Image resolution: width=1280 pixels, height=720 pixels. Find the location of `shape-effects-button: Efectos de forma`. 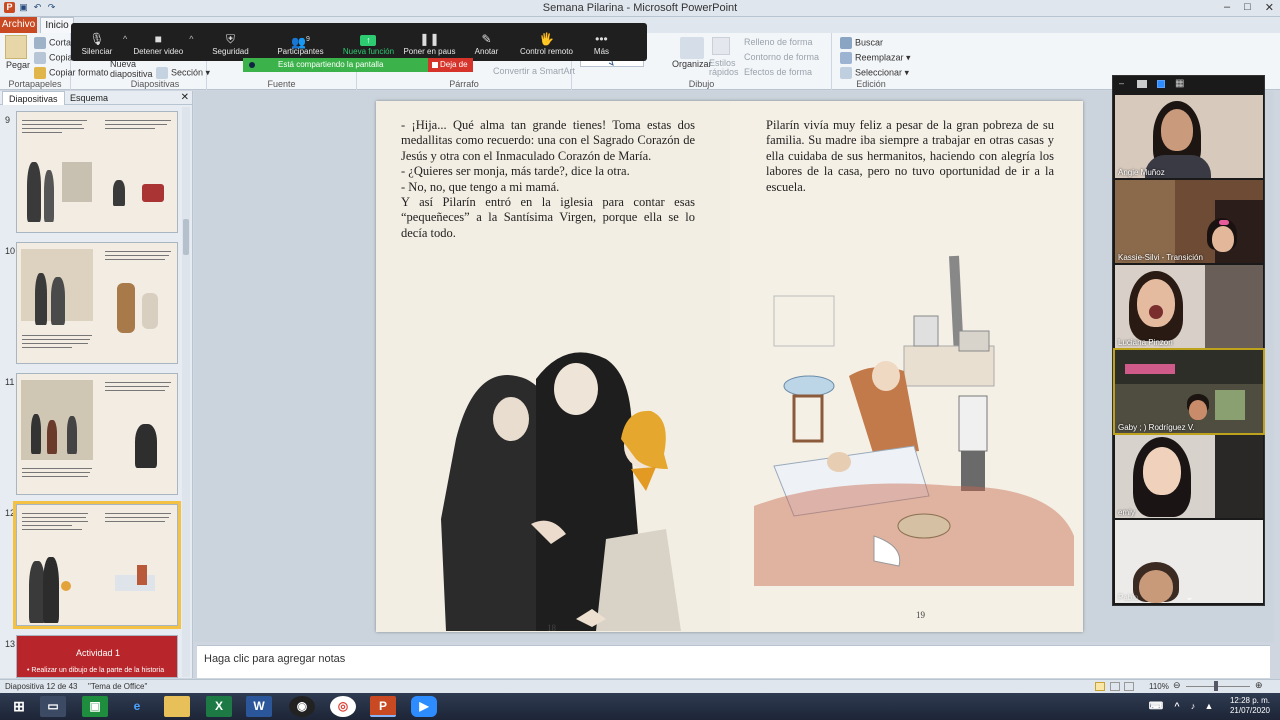

shape-effects-button: Efectos de forma is located at coordinates (778, 72).